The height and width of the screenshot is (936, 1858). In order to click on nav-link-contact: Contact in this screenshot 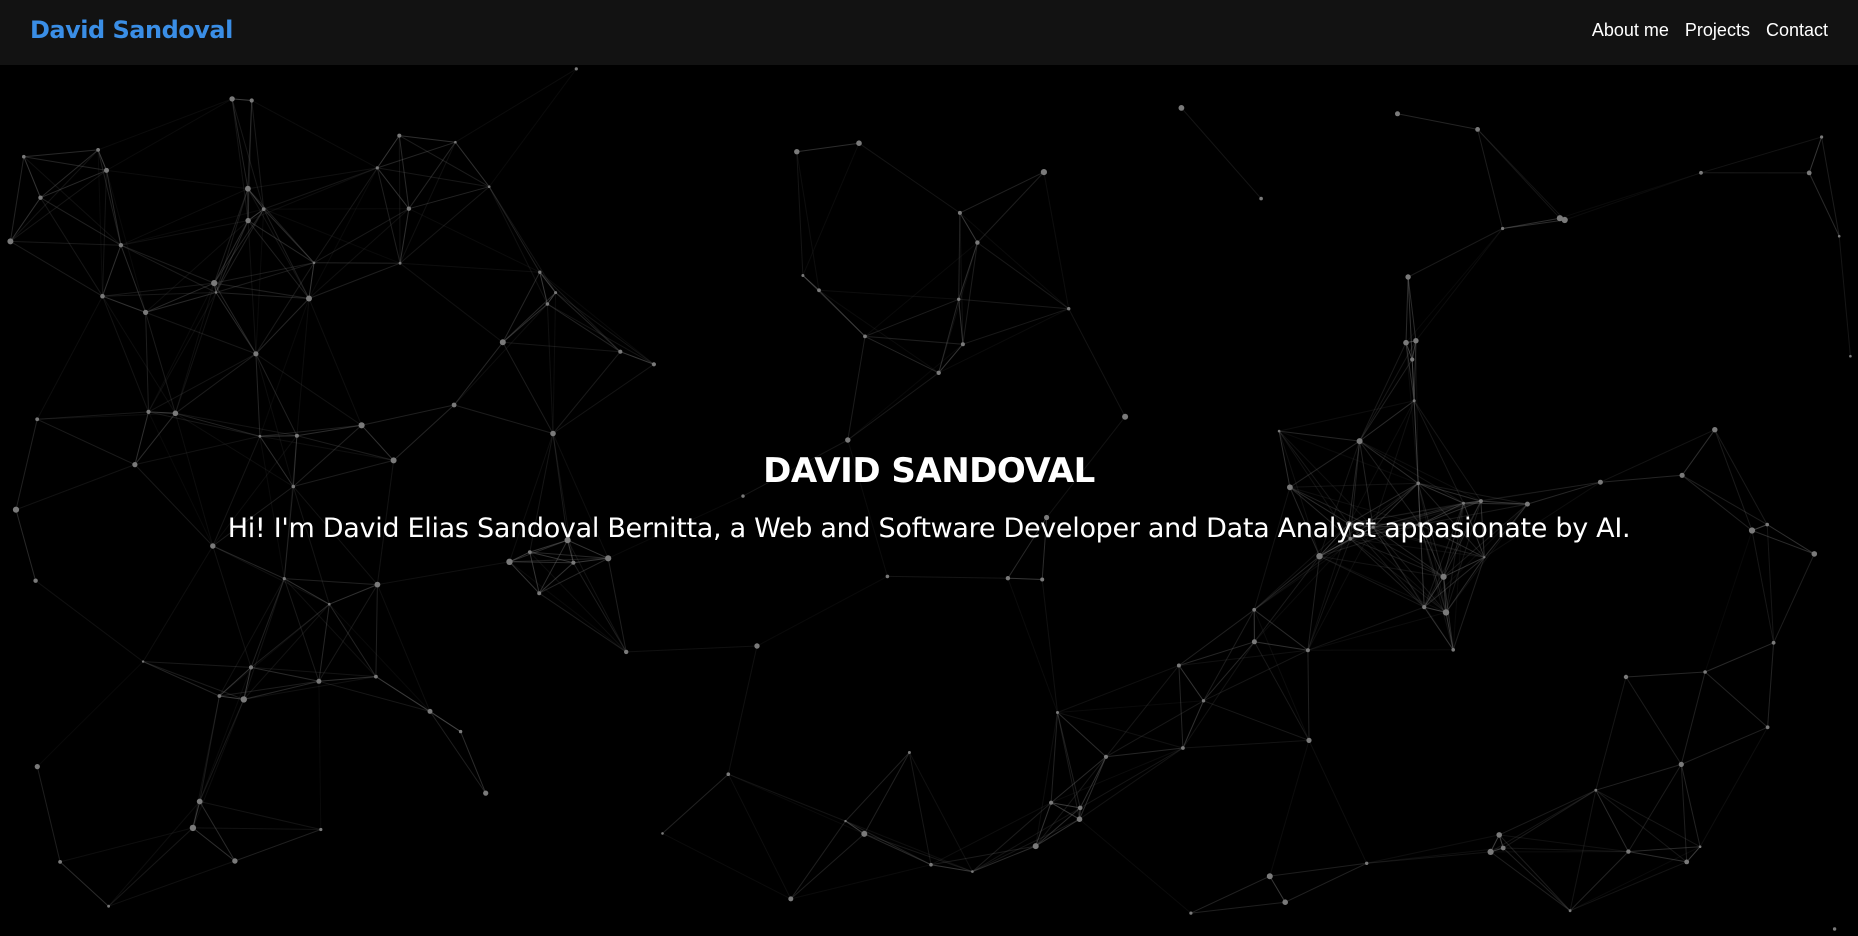, I will do `click(1797, 30)`.